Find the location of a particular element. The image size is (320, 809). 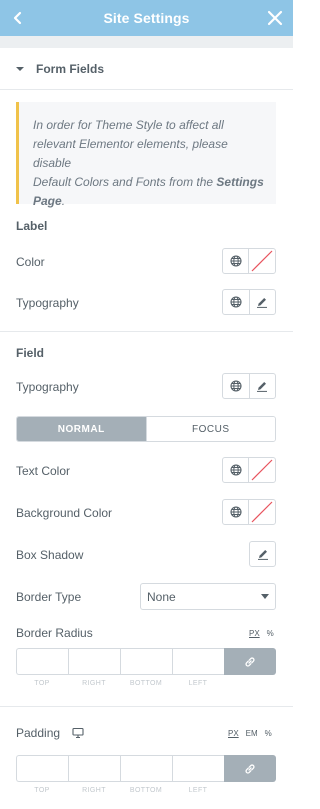

tab-focus: FOCUS is located at coordinates (210, 429).